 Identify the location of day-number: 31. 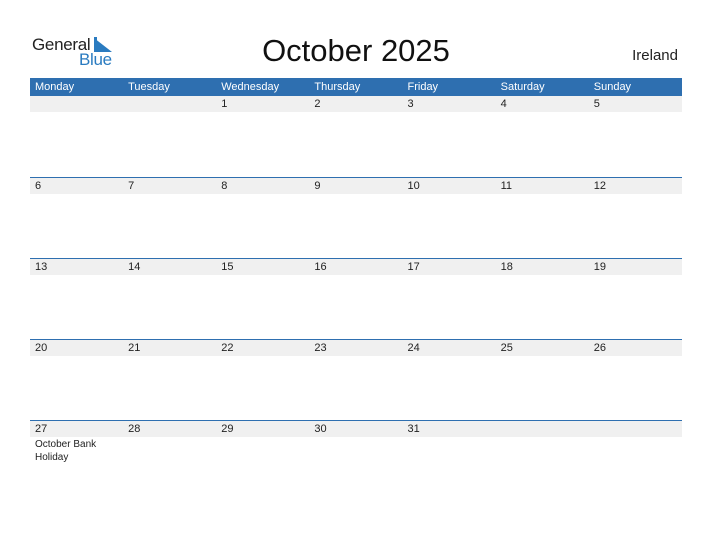
(413, 429).